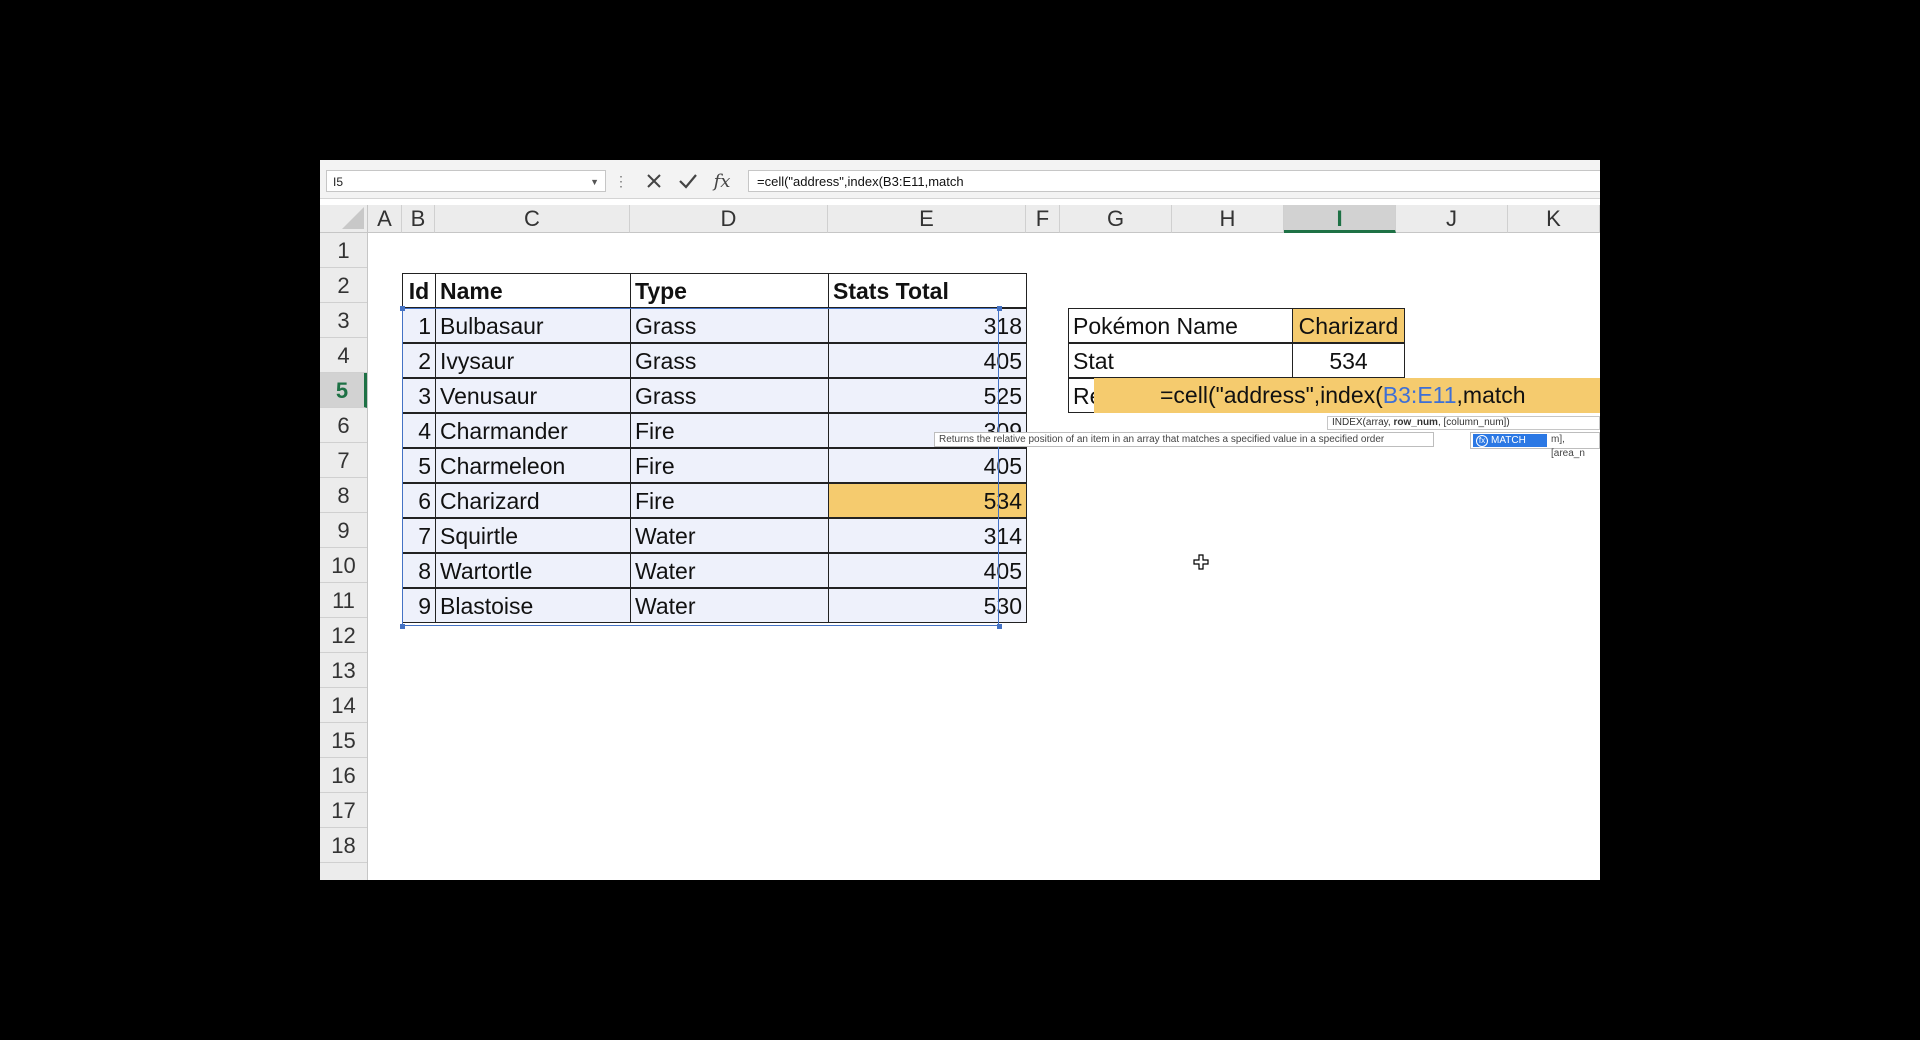 This screenshot has height=1040, width=1920. I want to click on cell-id: 5, so click(419, 465).